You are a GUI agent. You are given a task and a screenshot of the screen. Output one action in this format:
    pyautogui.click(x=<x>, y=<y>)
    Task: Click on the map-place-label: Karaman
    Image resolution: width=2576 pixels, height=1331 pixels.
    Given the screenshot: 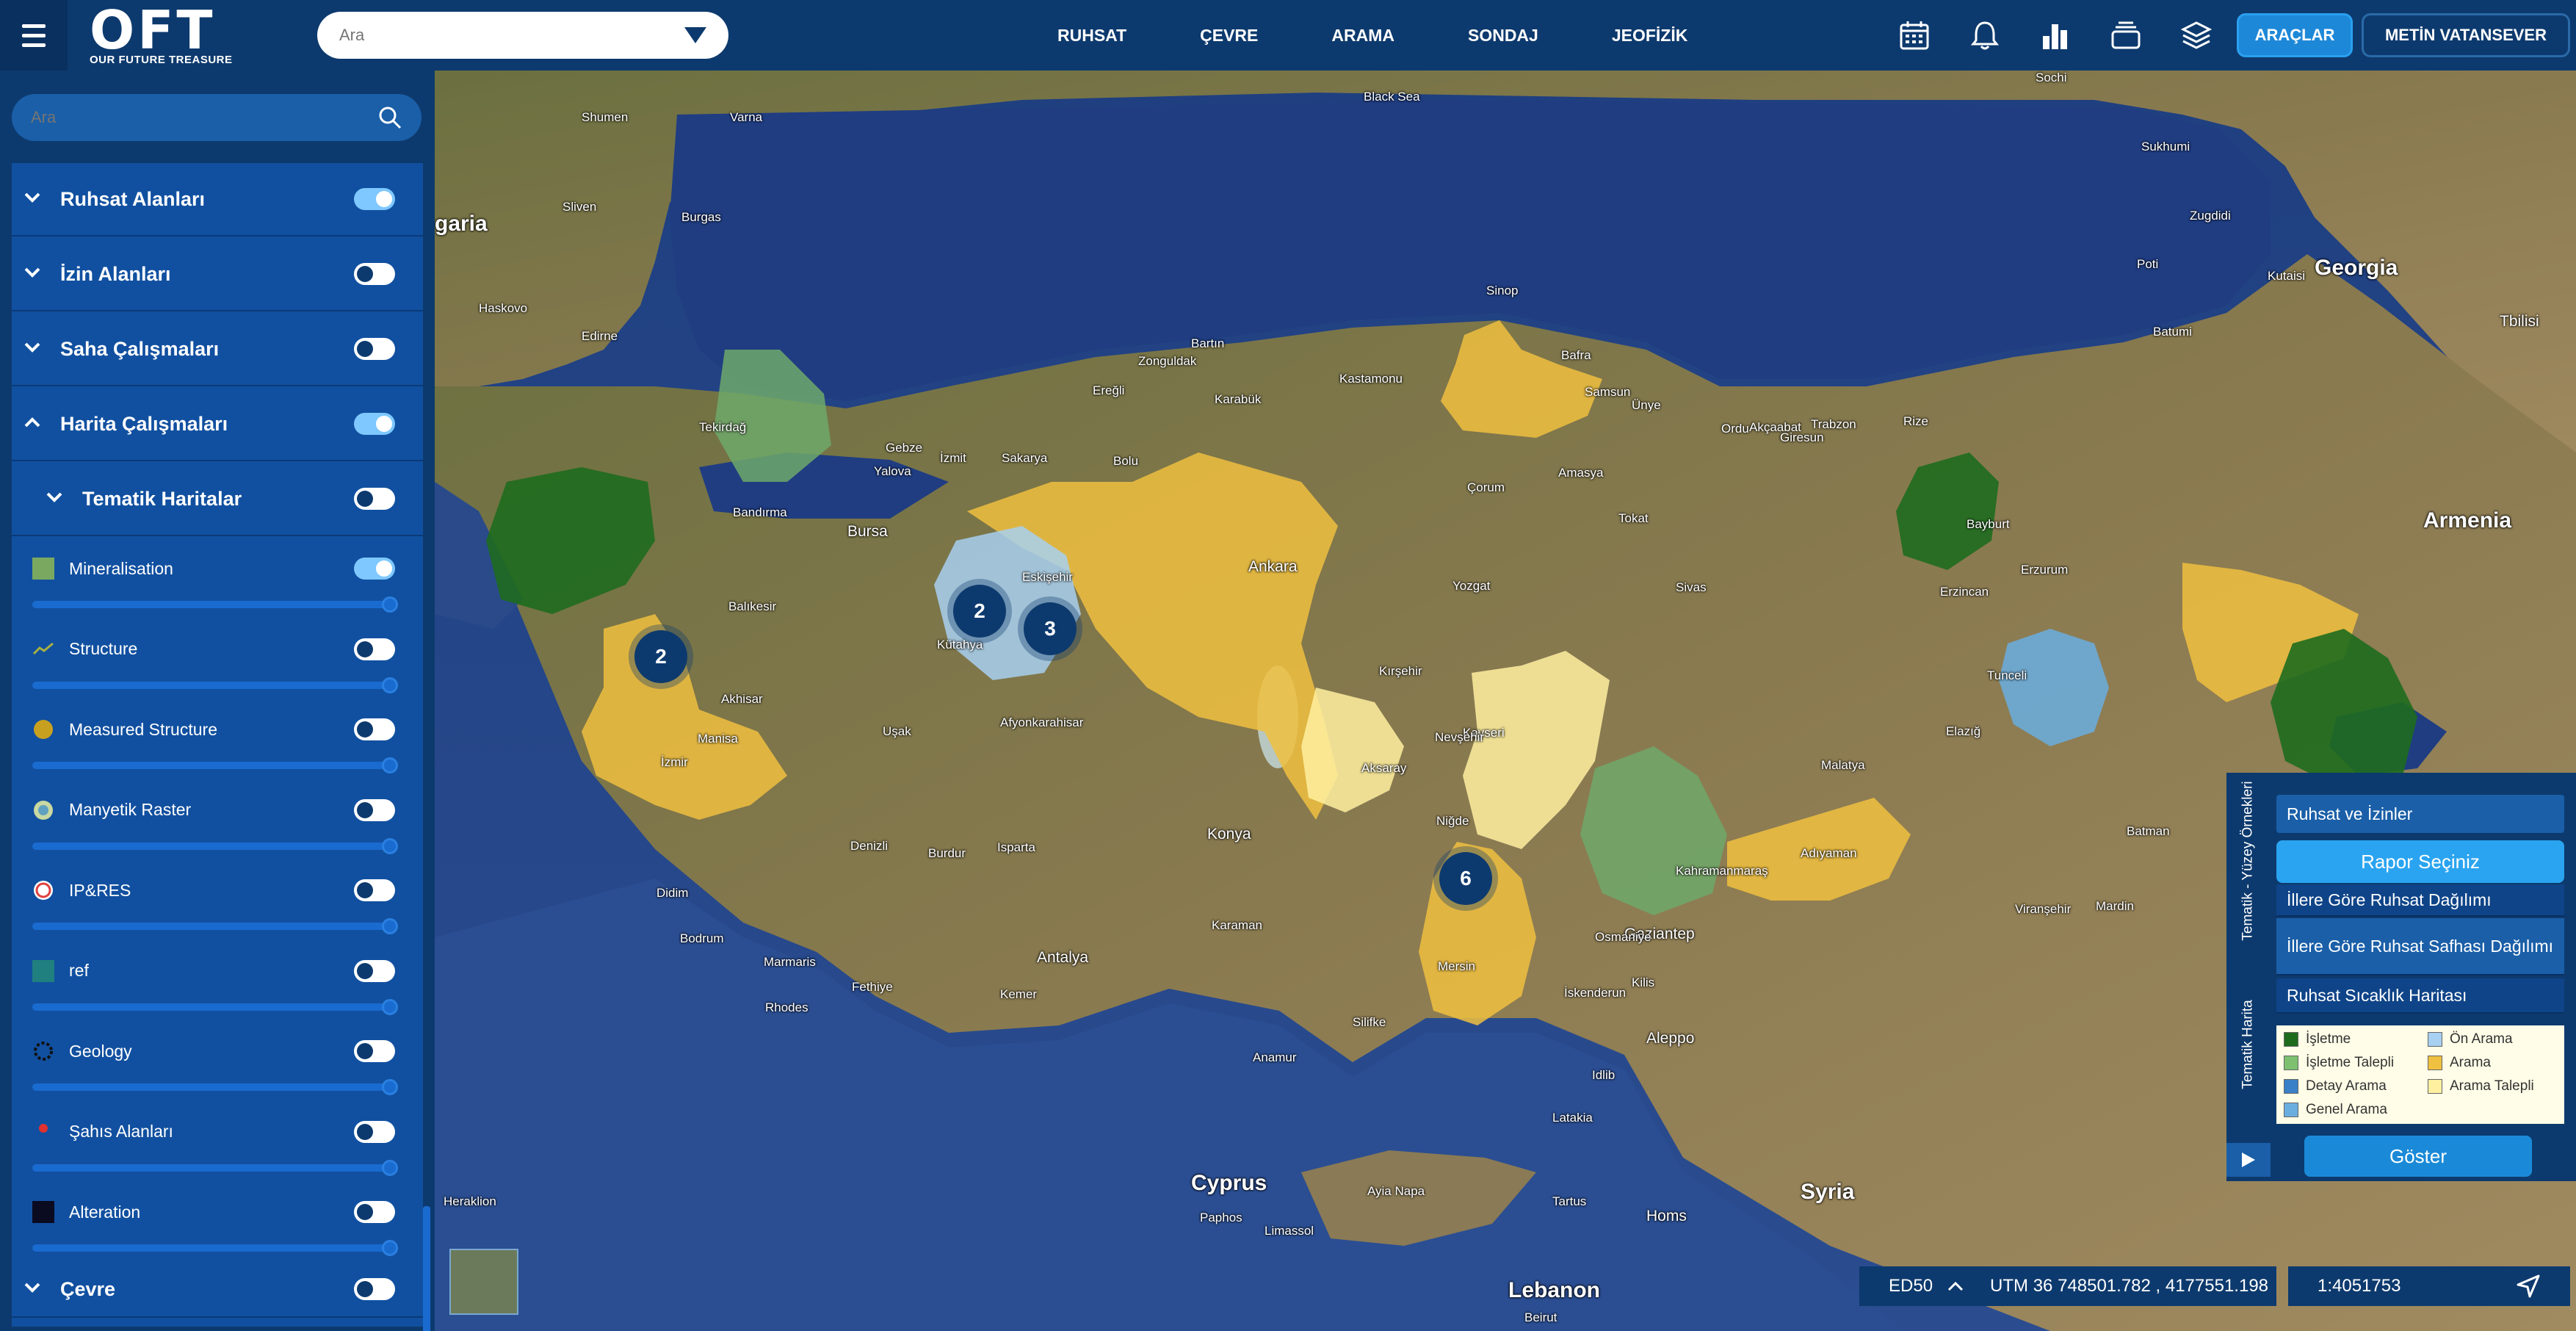 What is the action you would take?
    pyautogui.click(x=1237, y=925)
    